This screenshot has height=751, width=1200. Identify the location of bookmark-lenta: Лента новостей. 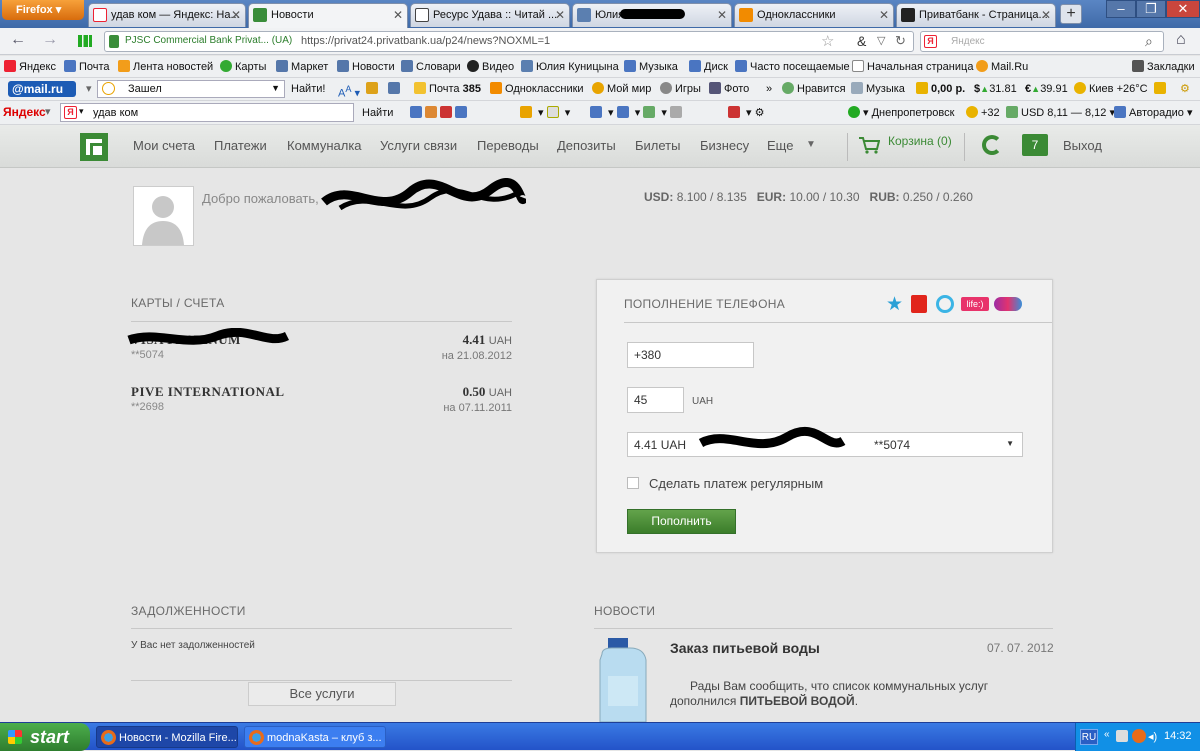
(165, 67).